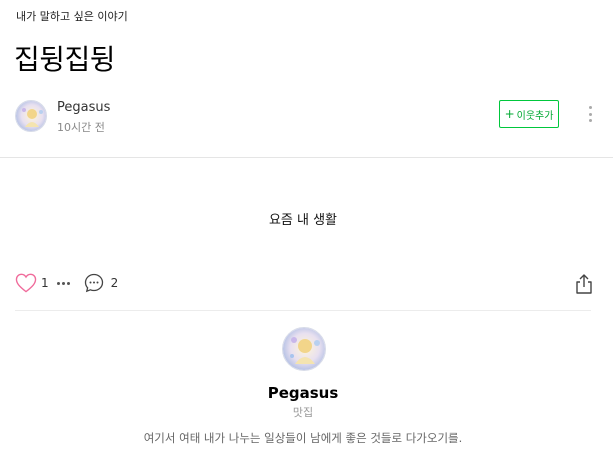 This screenshot has width=613, height=450. I want to click on plus-icon: +, so click(509, 114).